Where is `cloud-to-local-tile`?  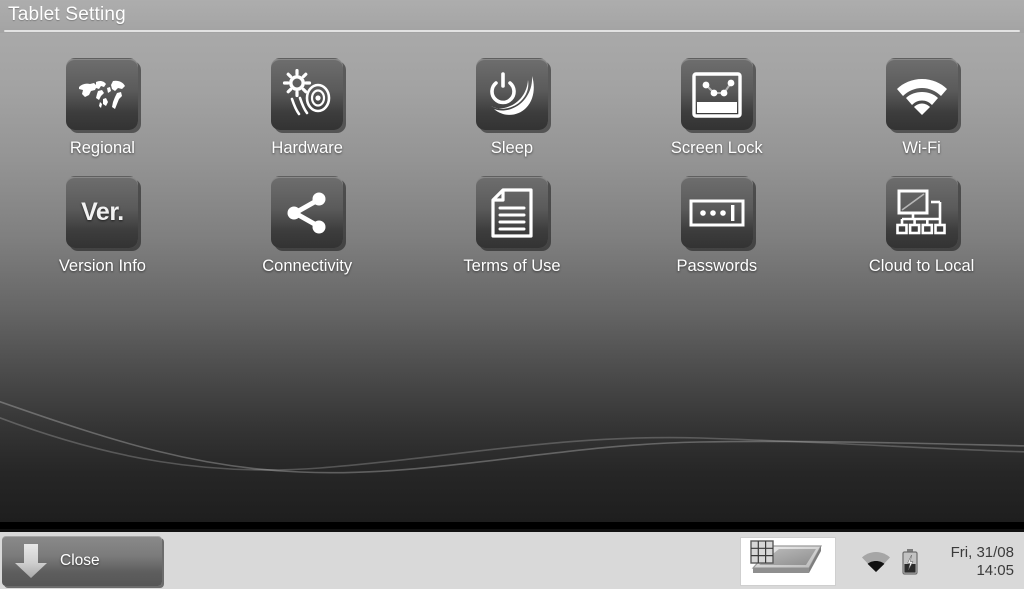
cloud-to-local-tile is located at coordinates (921, 212).